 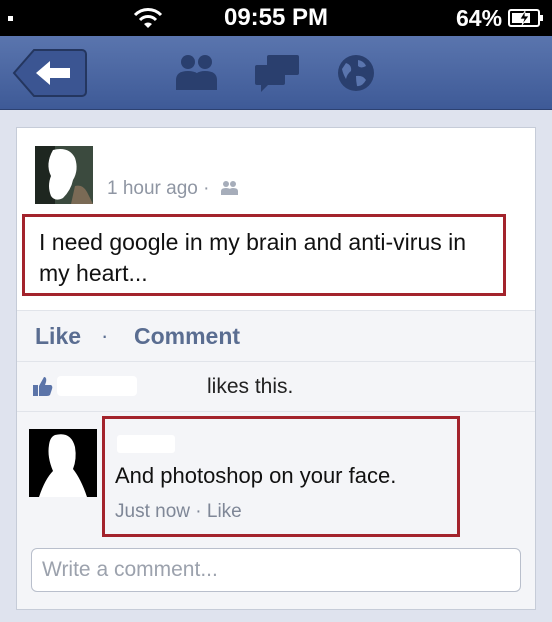 What do you see at coordinates (256, 475) in the screenshot?
I see `comment-text: And photoshop on your face.` at bounding box center [256, 475].